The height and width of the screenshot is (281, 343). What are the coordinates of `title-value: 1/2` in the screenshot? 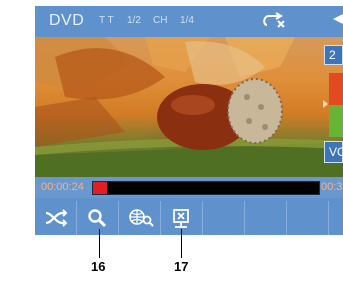 It's located at (134, 20).